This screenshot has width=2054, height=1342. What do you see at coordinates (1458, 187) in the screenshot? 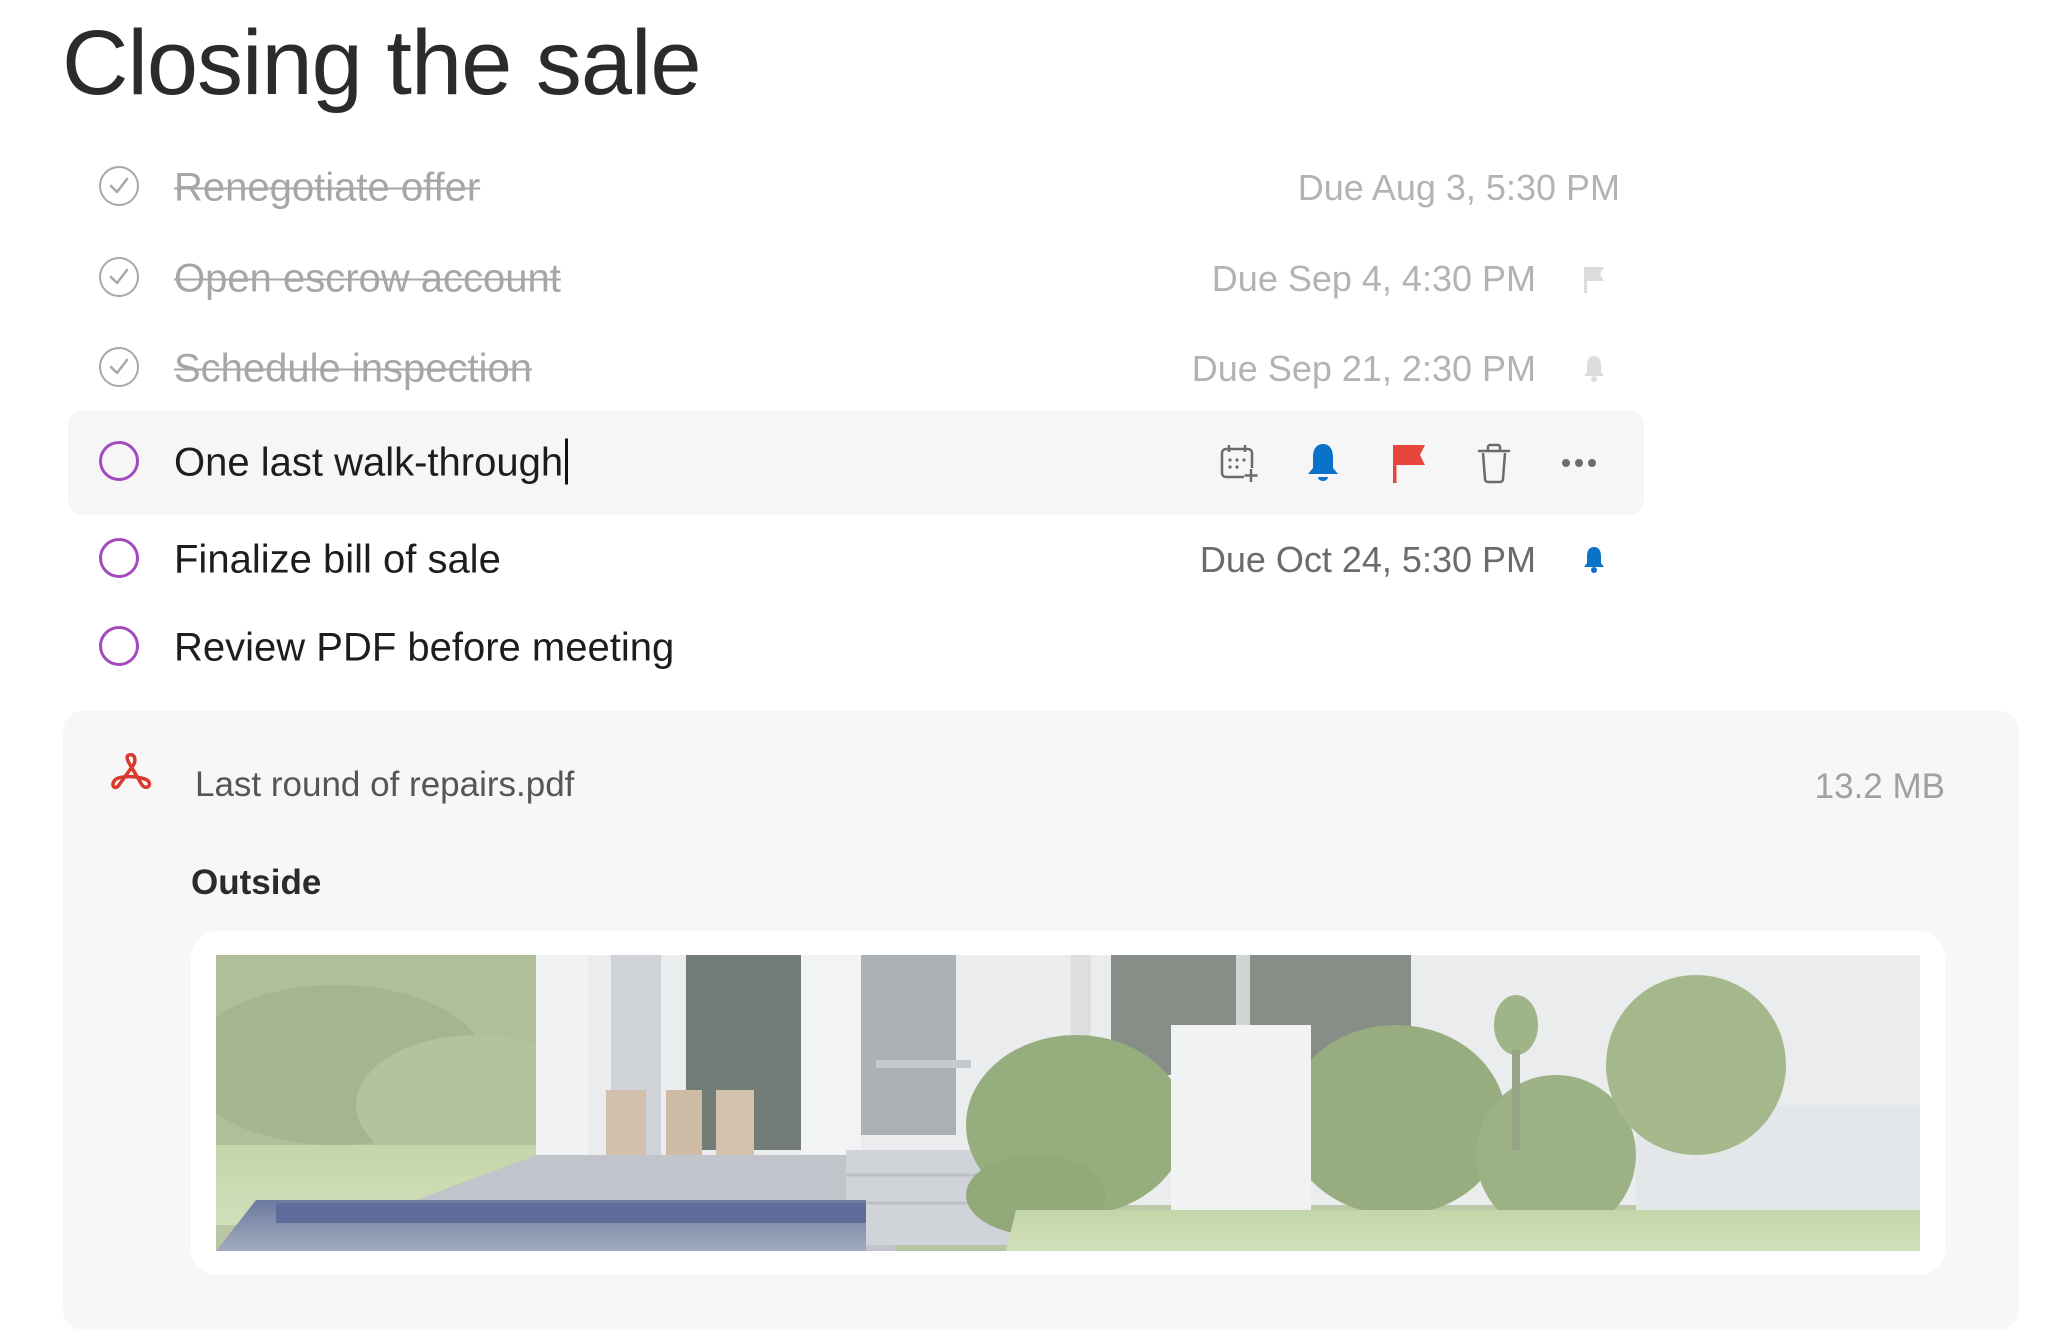
I see `due-date: Due Aug 3, 5:30 PM` at bounding box center [1458, 187].